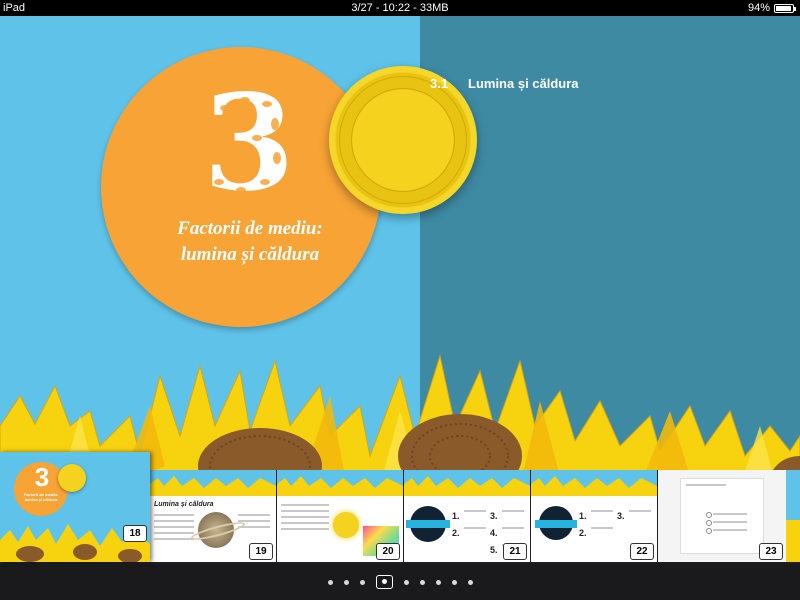 The image size is (800, 600). What do you see at coordinates (621, 516) in the screenshot?
I see `thumb-numbered-list: 3.` at bounding box center [621, 516].